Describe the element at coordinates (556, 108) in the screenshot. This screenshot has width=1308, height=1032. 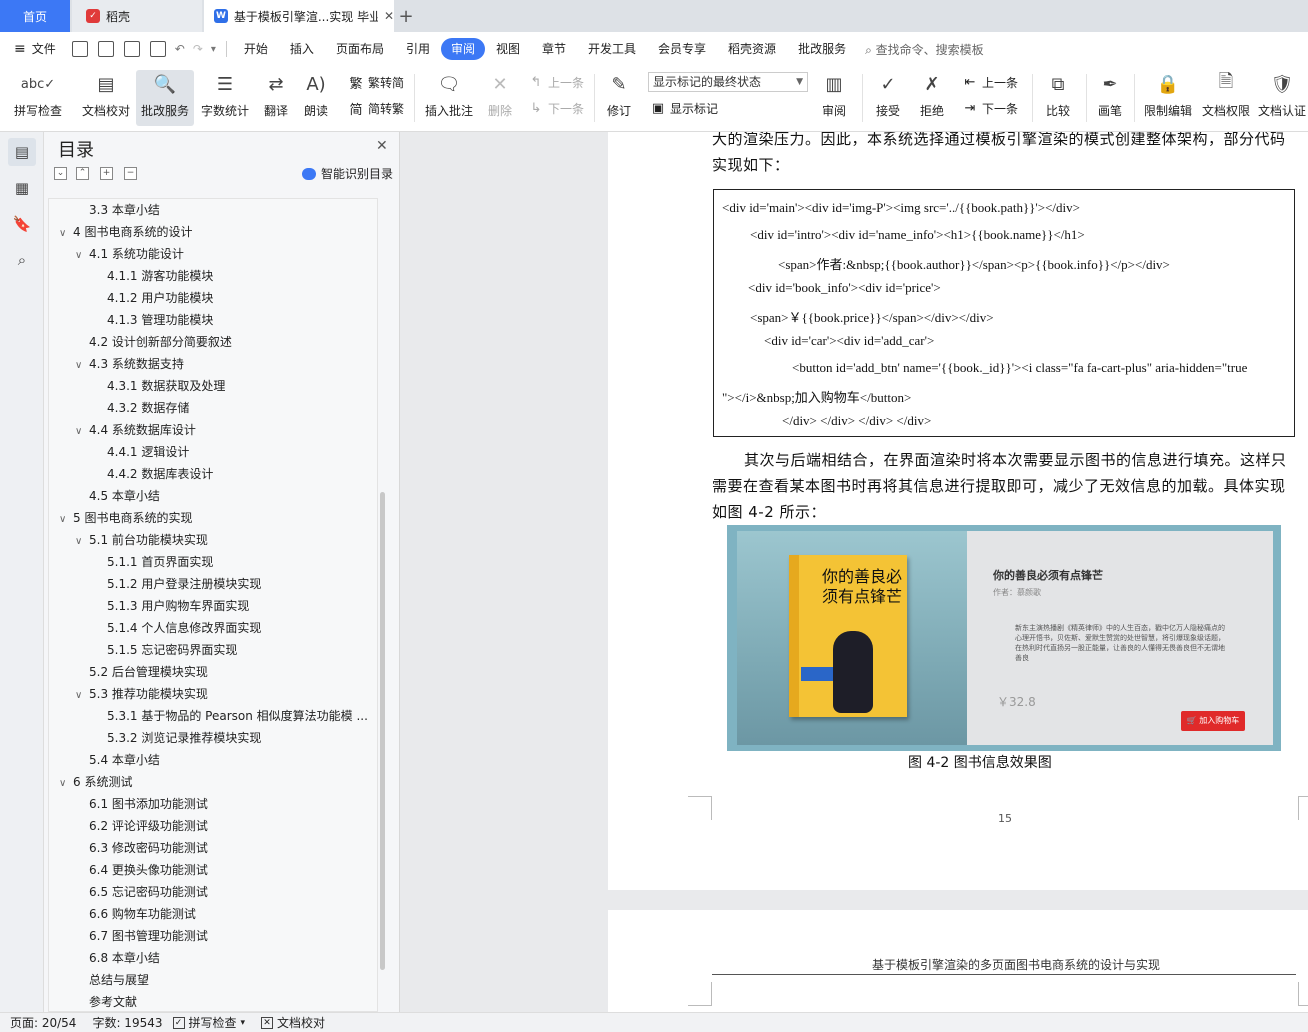
I see `next-comment-button: ↳ 下一条` at that location.